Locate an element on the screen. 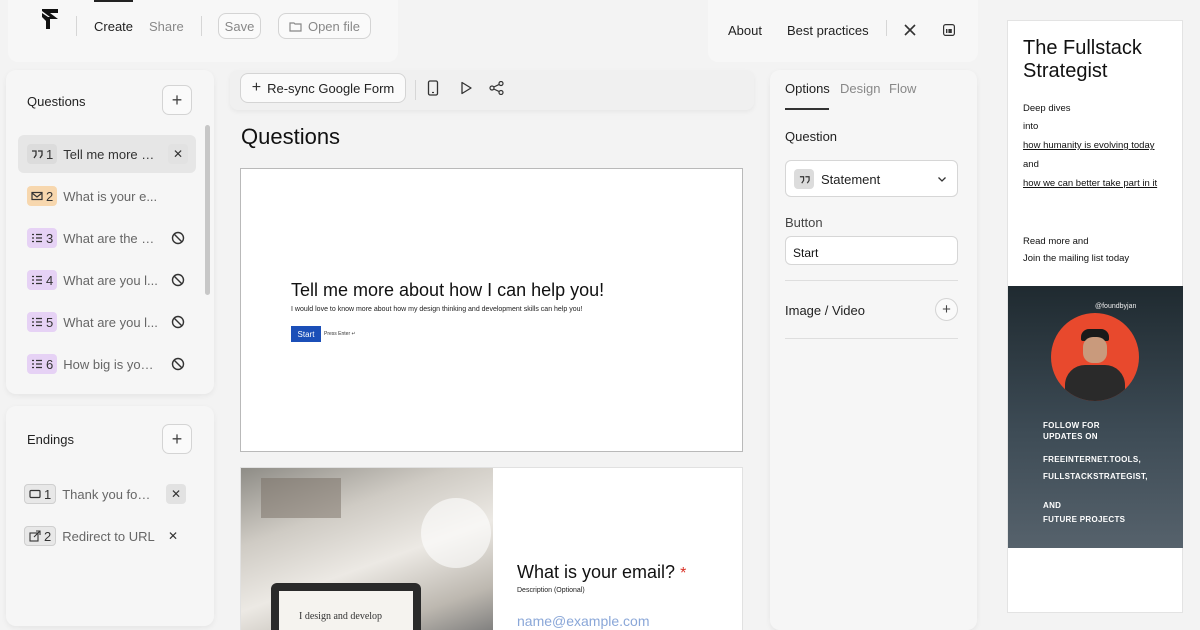  chevron-down-icon is located at coordinates (942, 179).